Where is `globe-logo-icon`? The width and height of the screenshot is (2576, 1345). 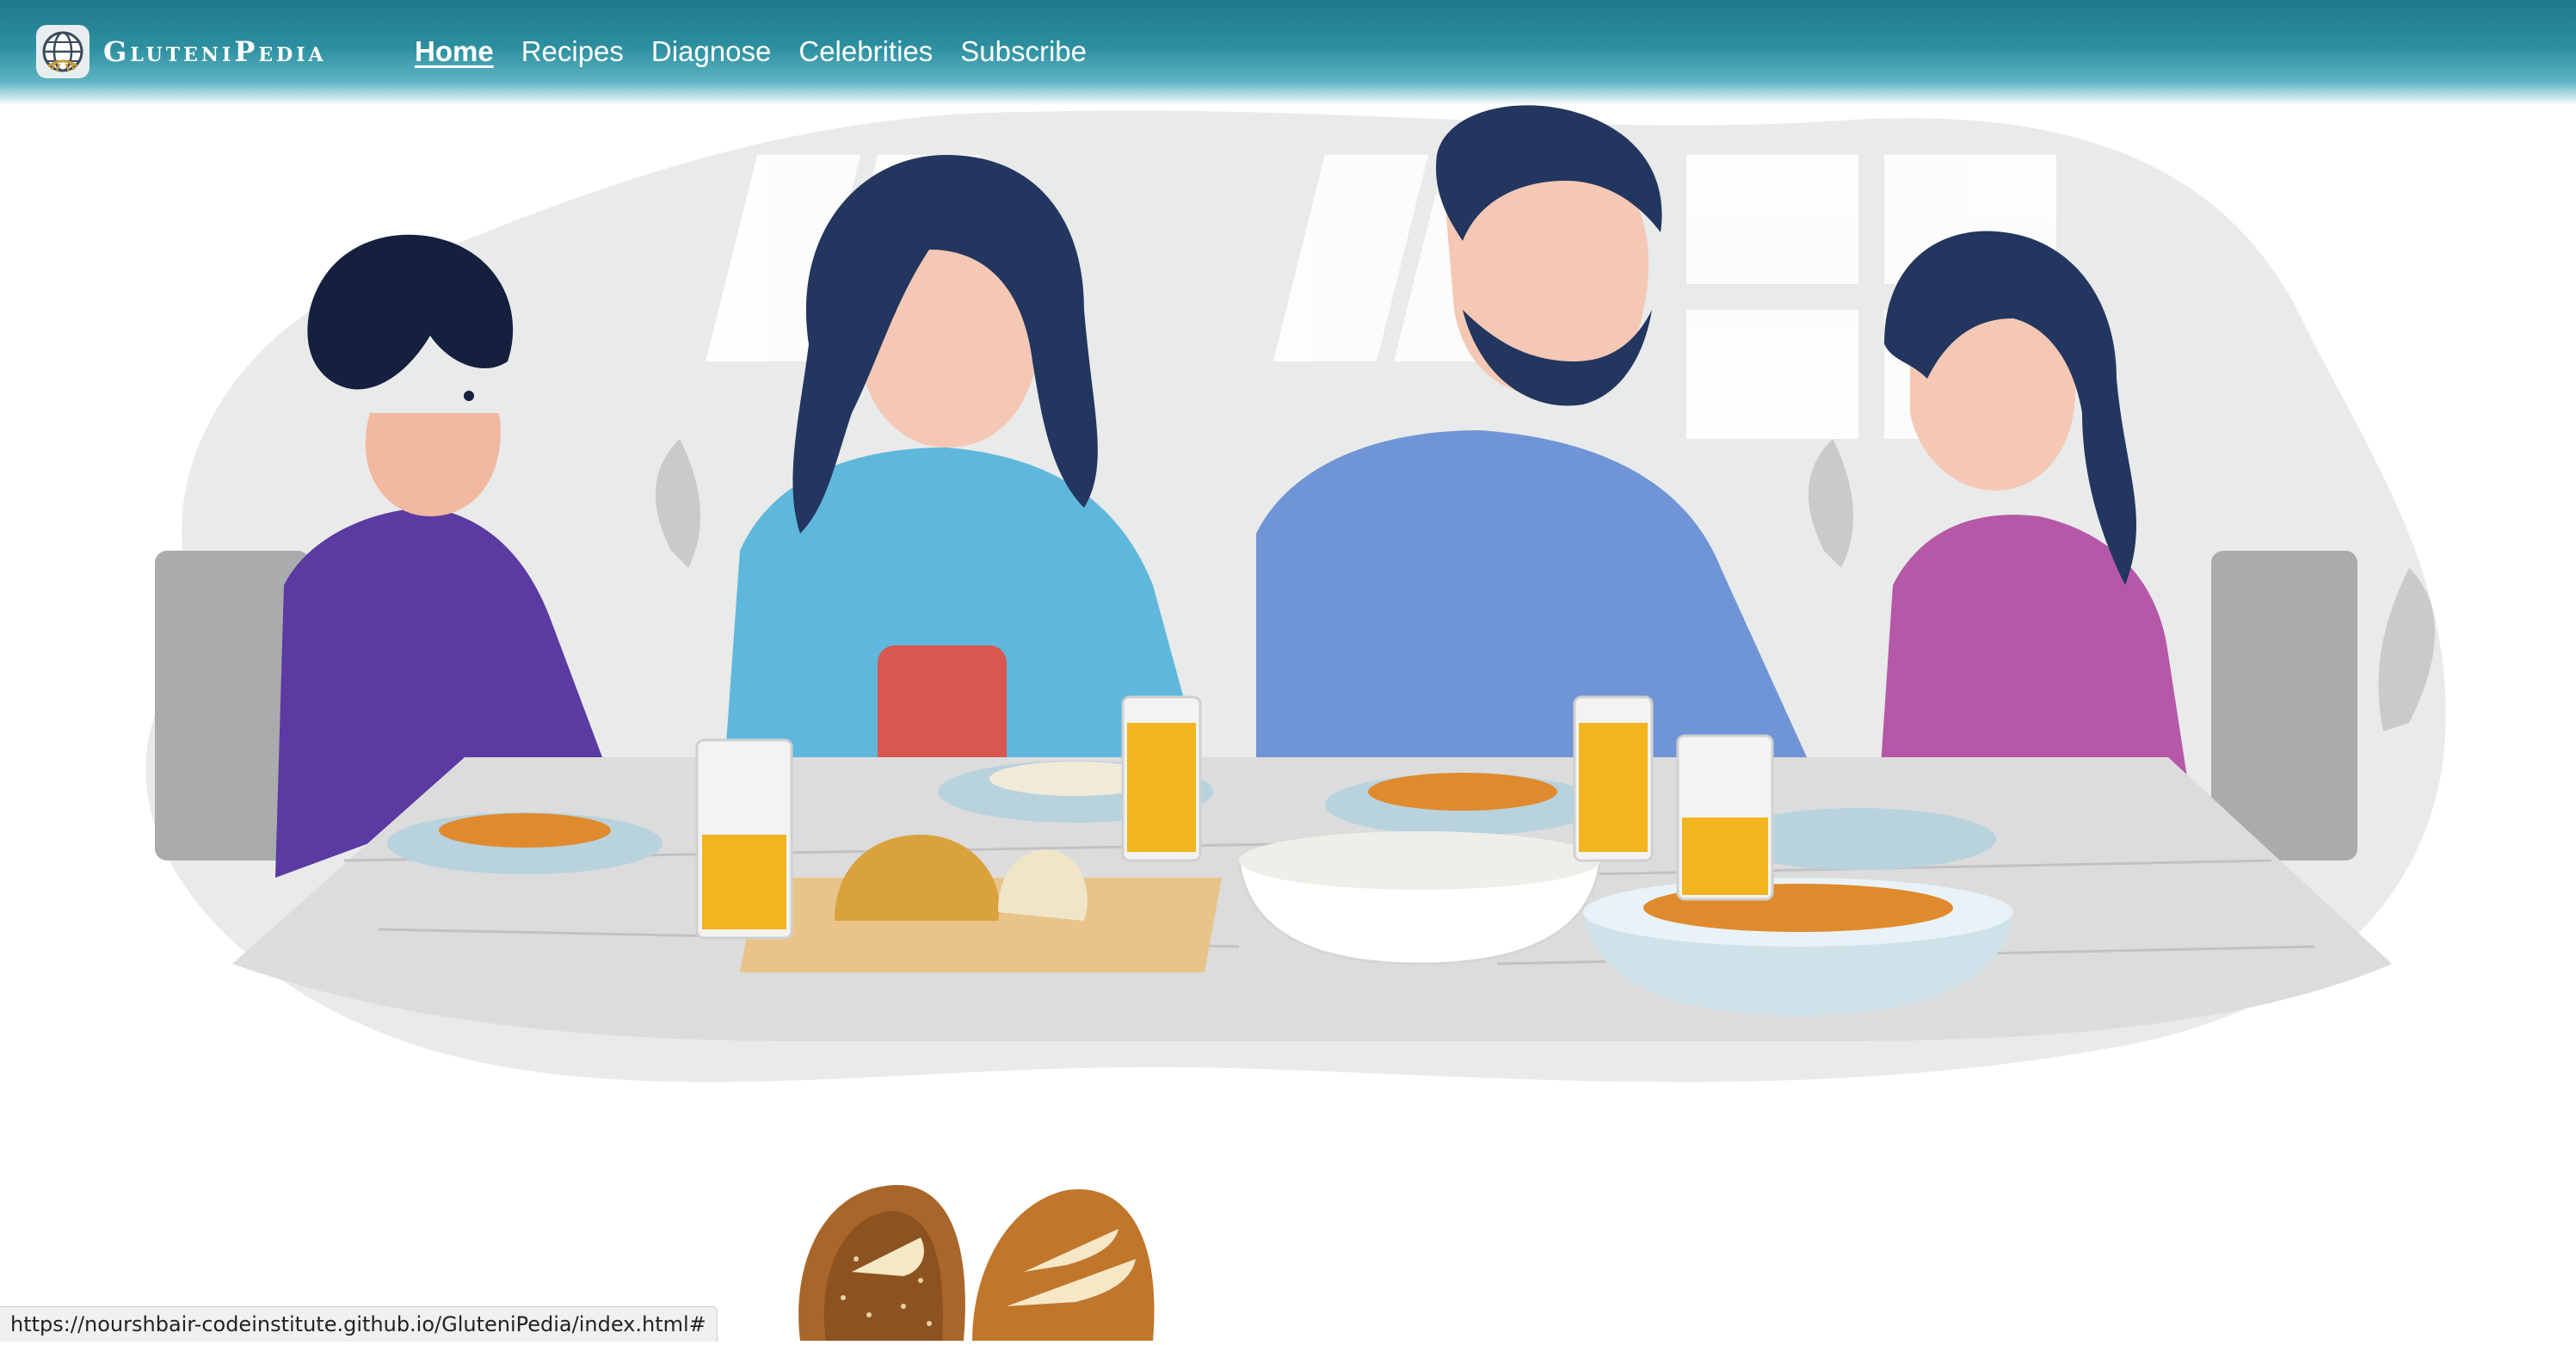 globe-logo-icon is located at coordinates (63, 51).